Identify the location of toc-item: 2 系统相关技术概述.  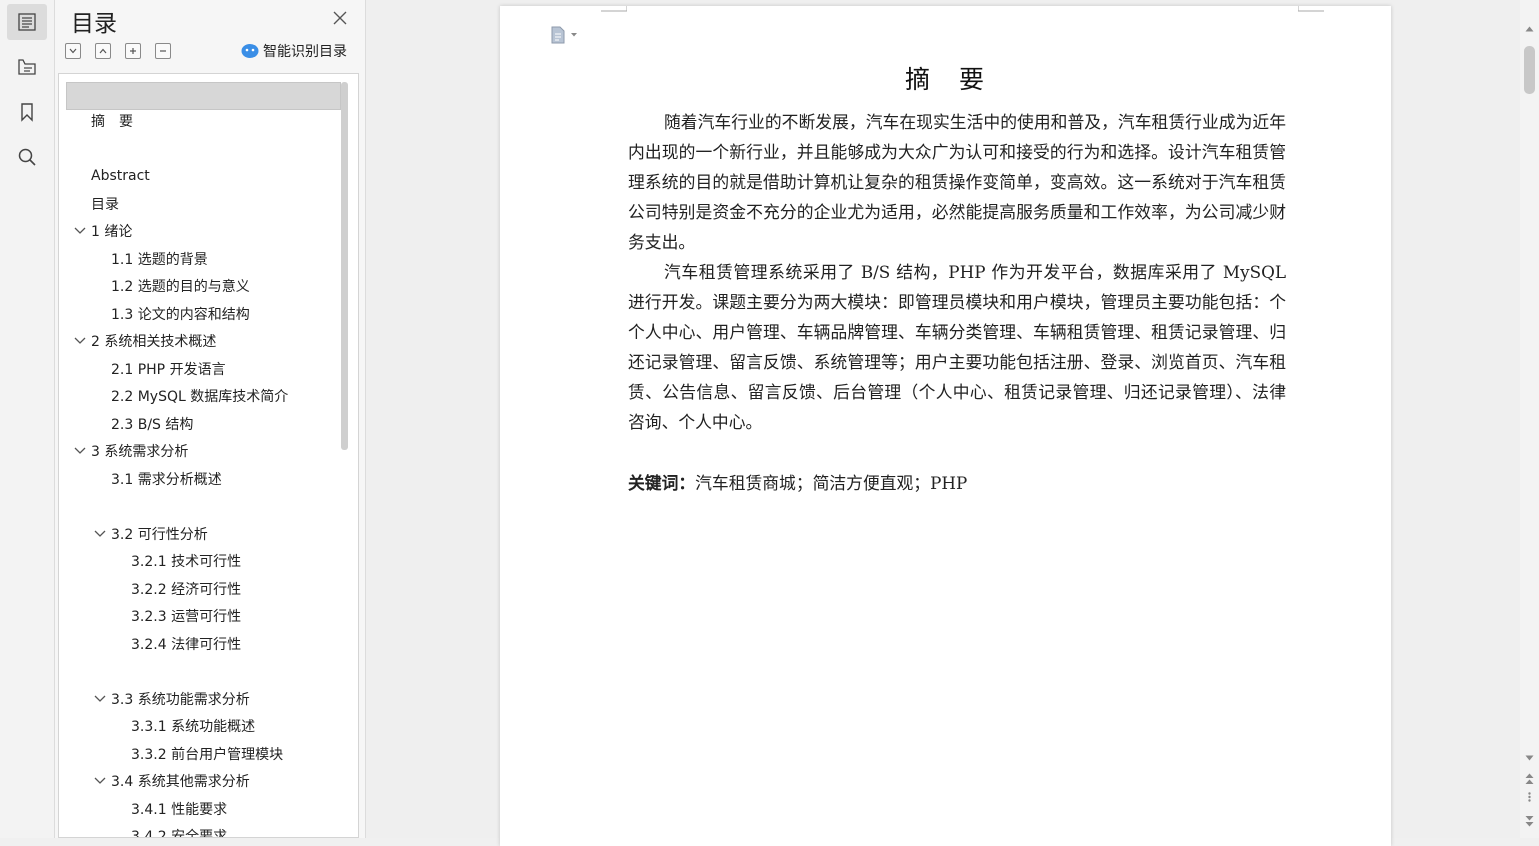
(144, 341).